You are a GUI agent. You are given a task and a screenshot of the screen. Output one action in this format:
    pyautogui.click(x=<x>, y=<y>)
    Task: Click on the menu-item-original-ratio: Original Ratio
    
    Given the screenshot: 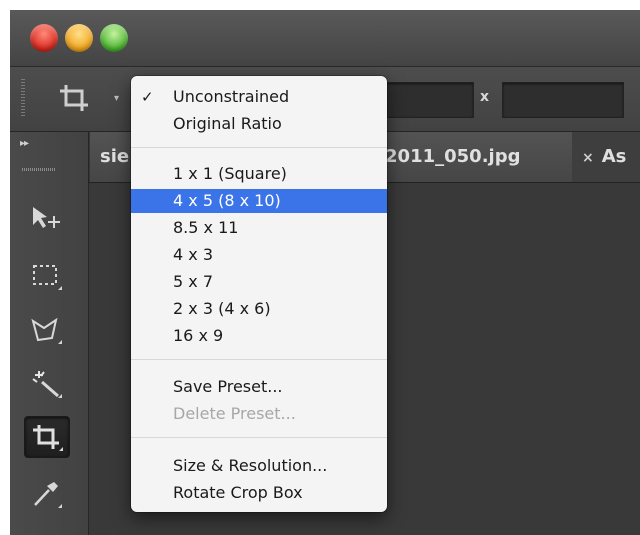 What is the action you would take?
    pyautogui.click(x=259, y=124)
    